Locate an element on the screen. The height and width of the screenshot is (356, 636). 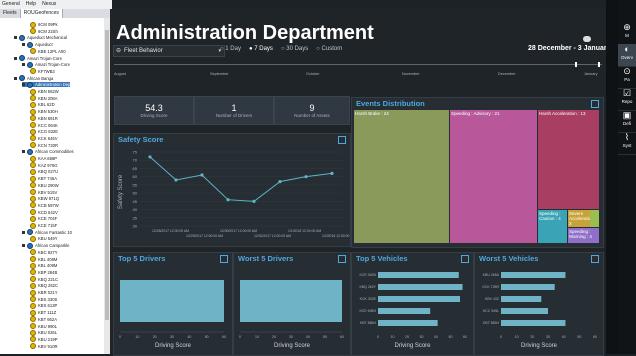
tree-node: KBN 562W is located at coordinates (44, 91).